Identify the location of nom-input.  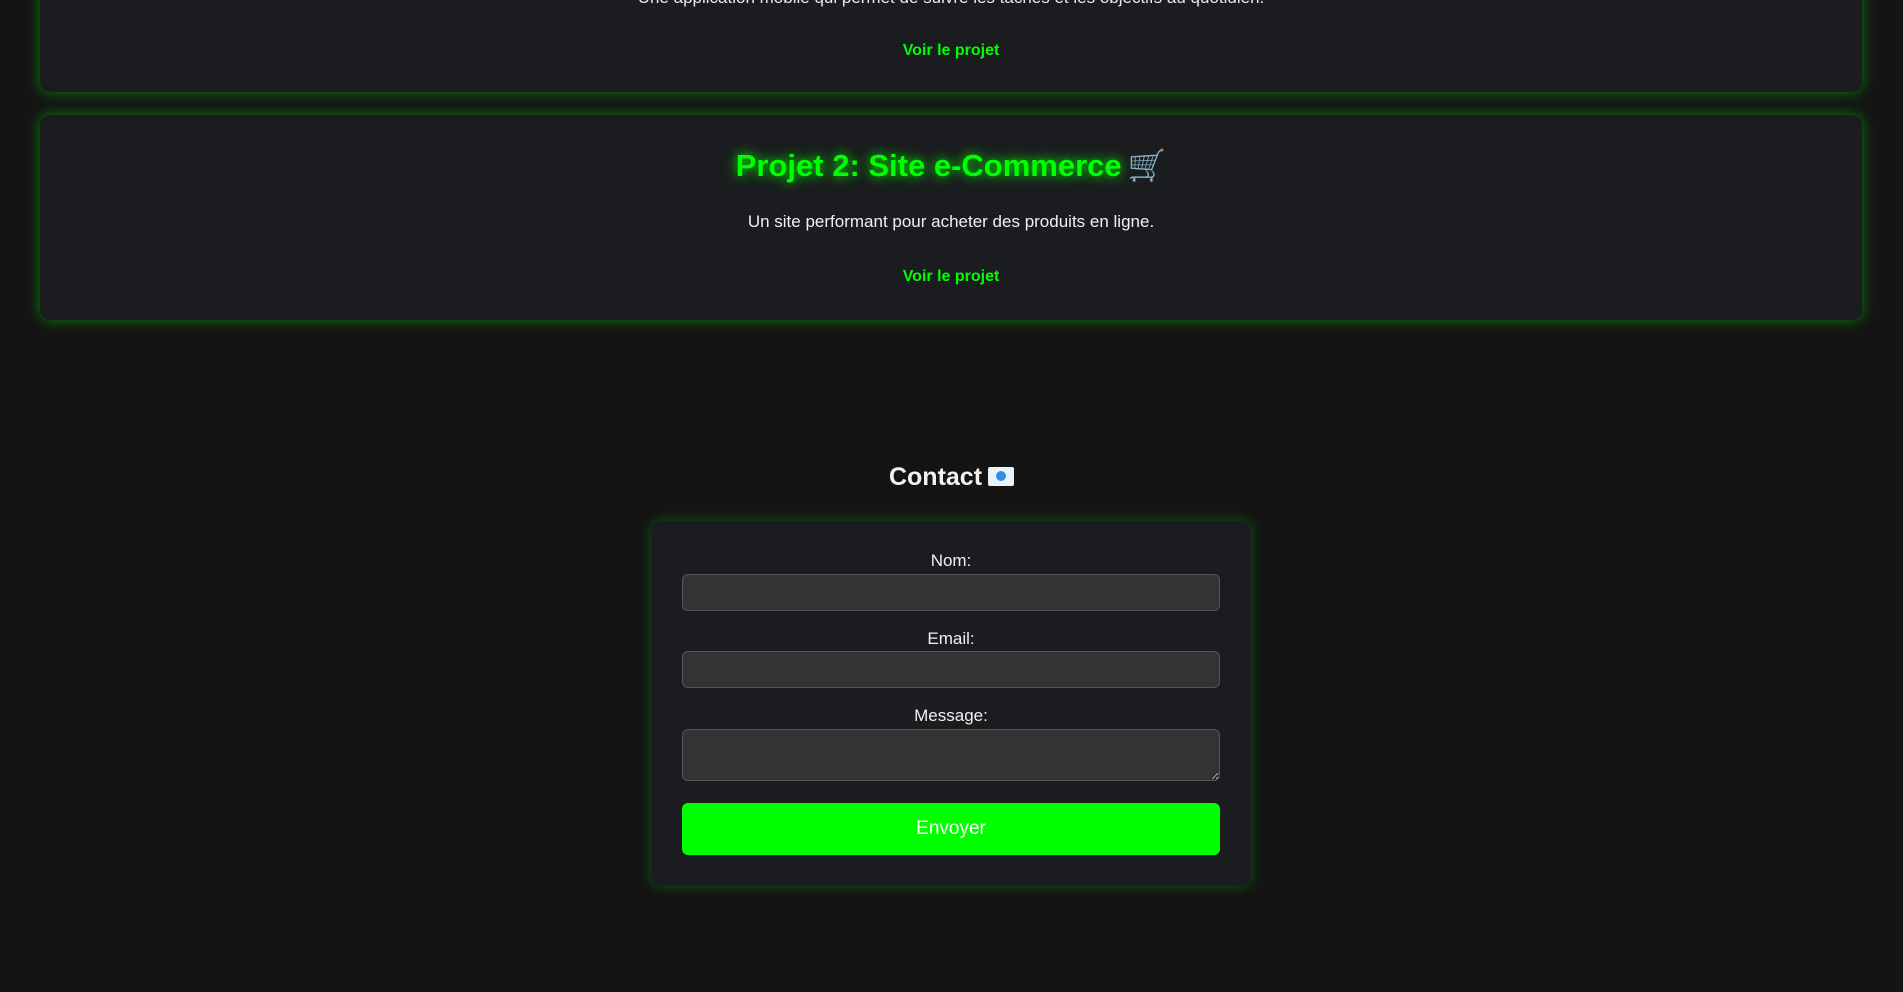
(951, 592).